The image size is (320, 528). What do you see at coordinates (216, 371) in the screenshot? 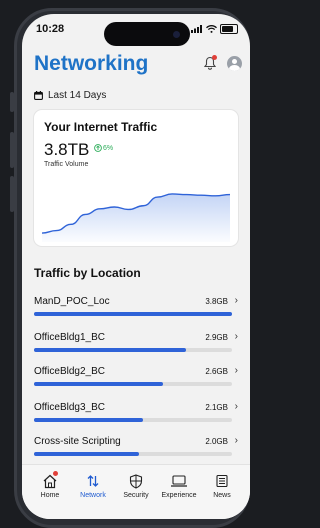
I see `location-value: 2.6GB` at bounding box center [216, 371].